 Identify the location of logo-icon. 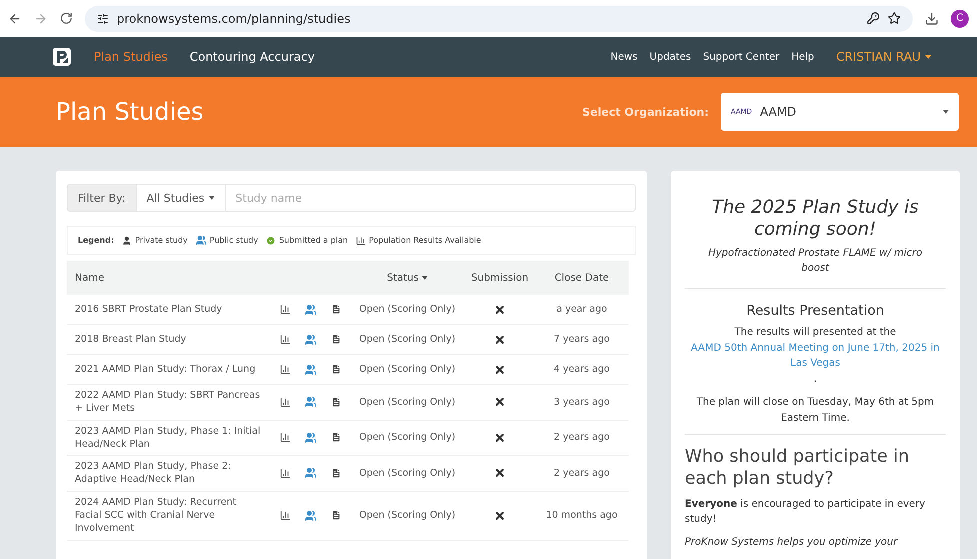
(62, 57).